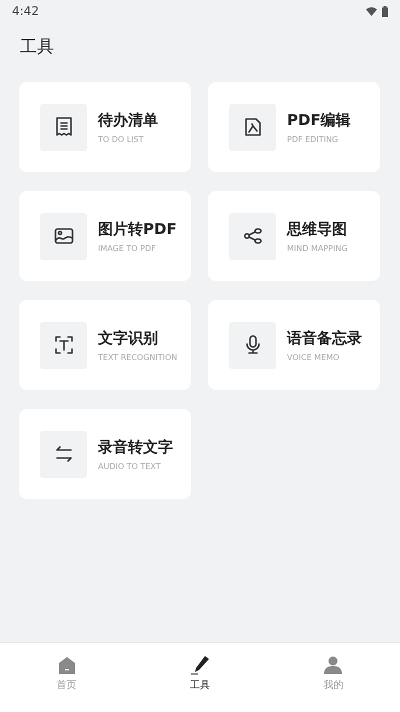 Image resolution: width=400 pixels, height=712 pixels. I want to click on pen-icon, so click(200, 665).